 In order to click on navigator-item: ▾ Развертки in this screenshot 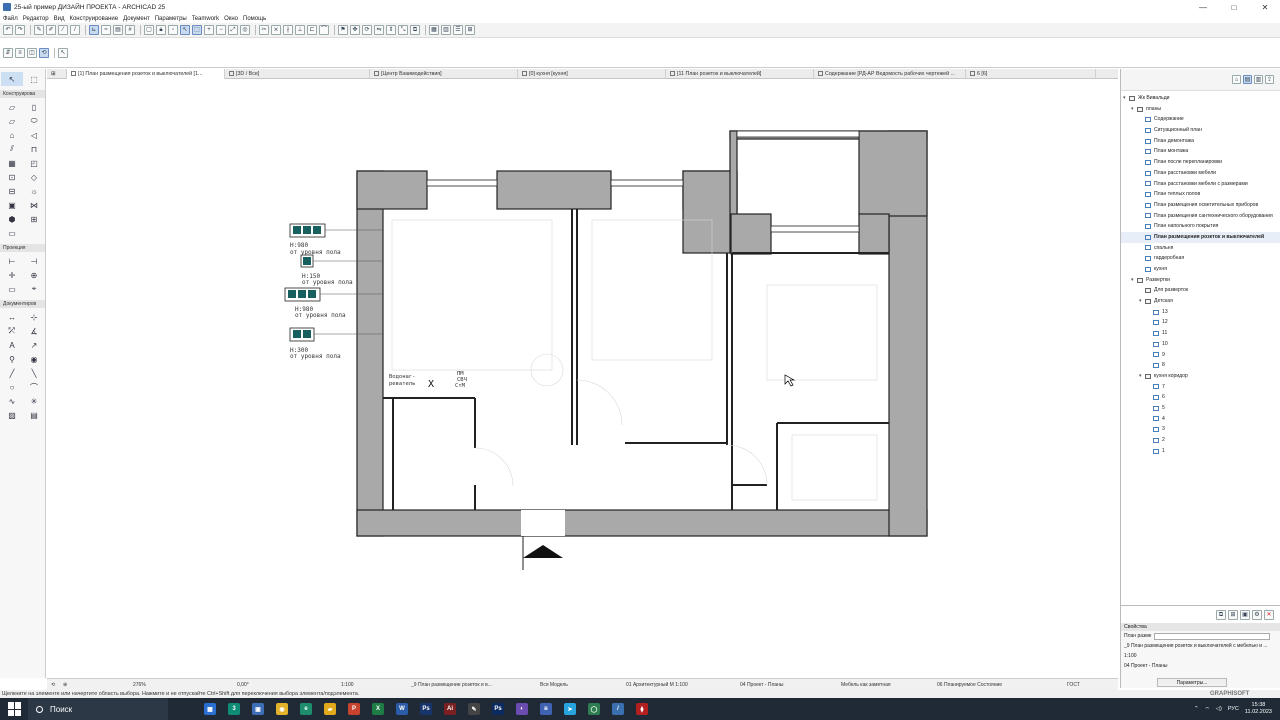, I will do `click(1200, 280)`.